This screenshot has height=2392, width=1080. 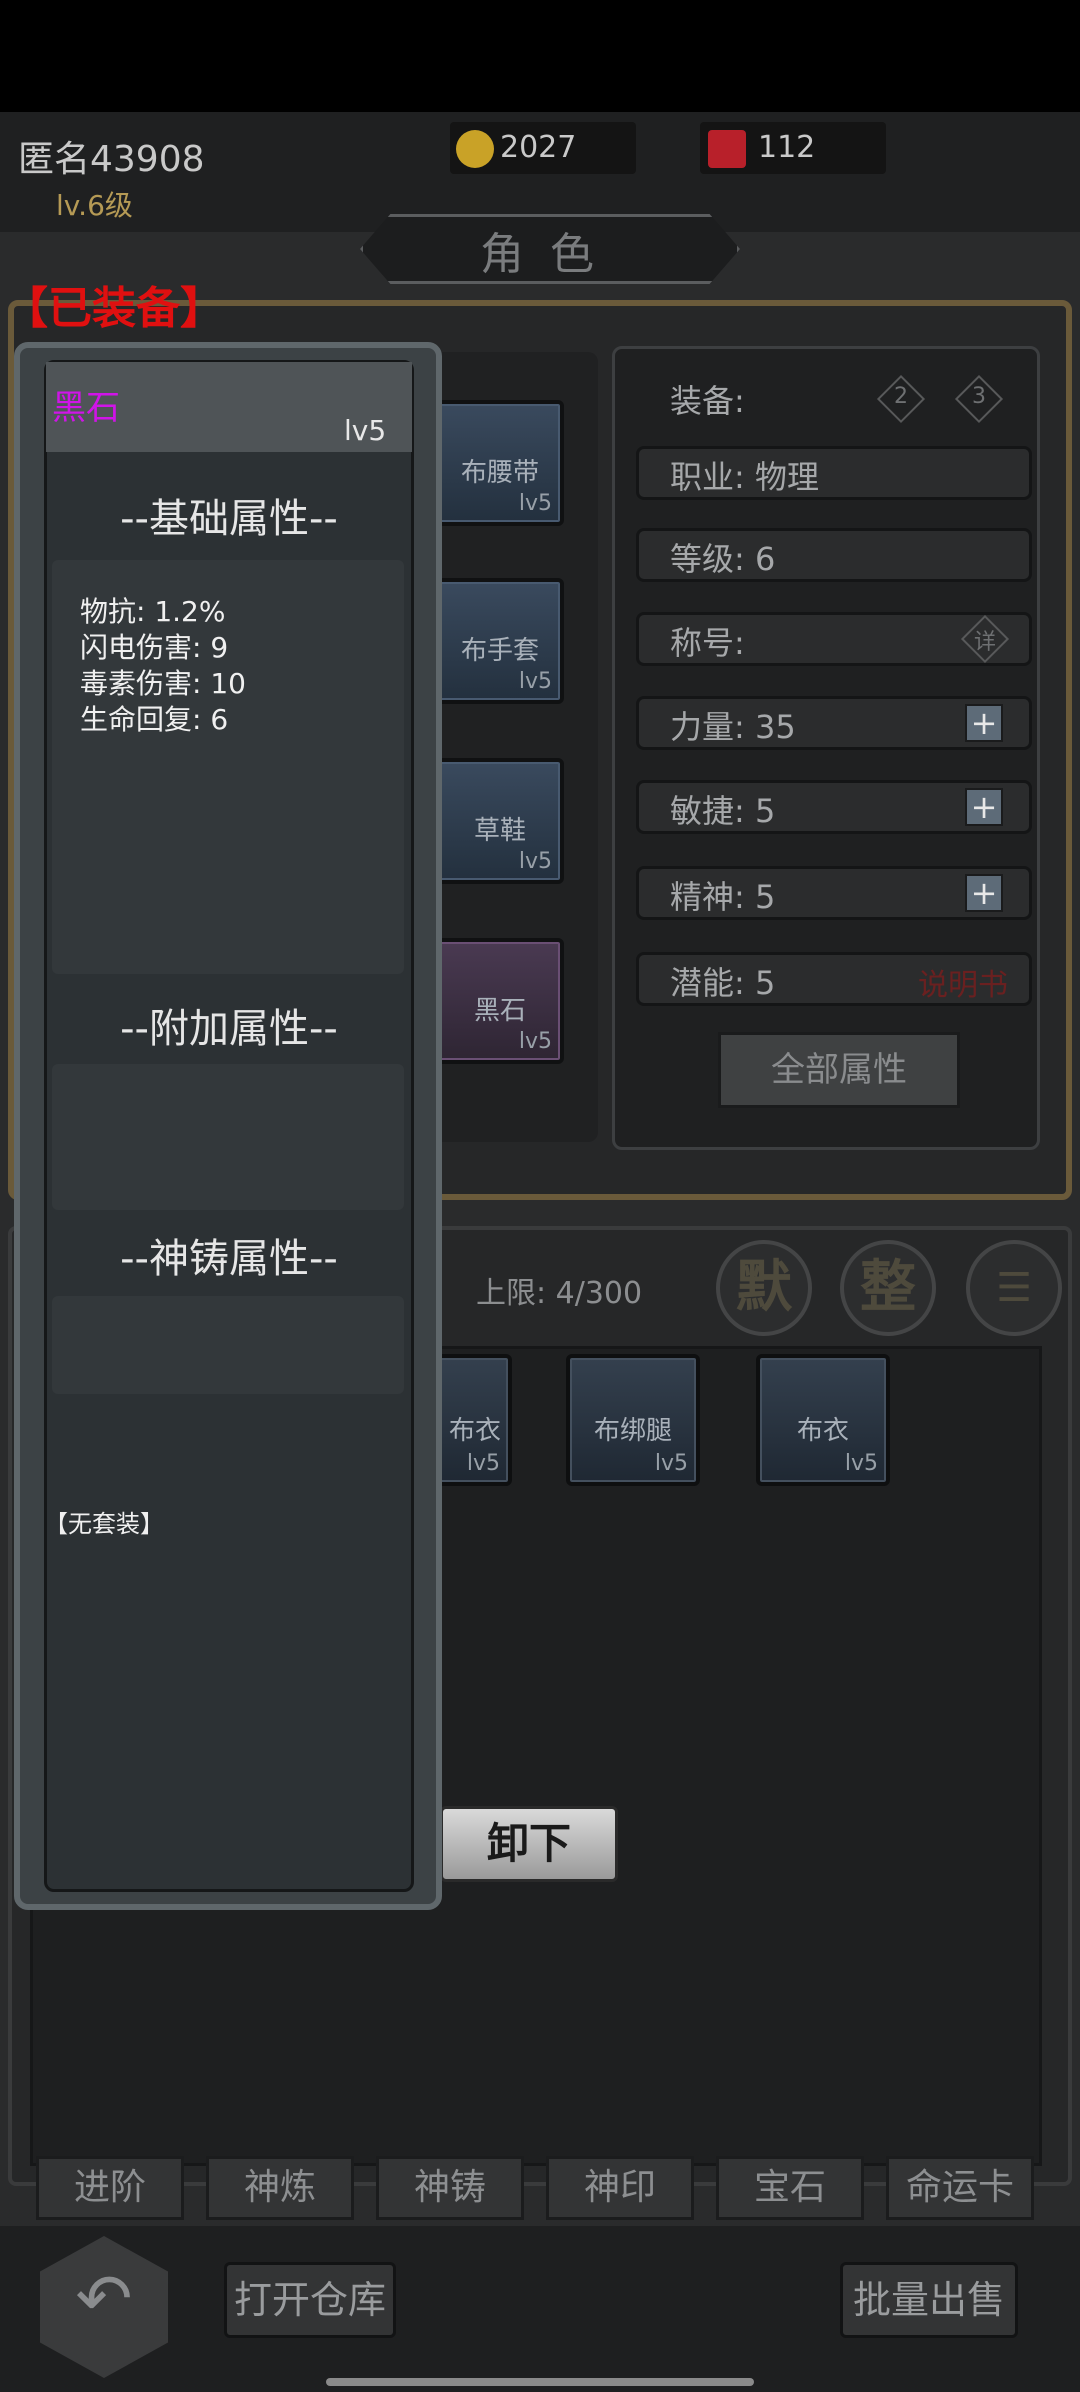 I want to click on equip-preset-label: 装备:, so click(x=707, y=401).